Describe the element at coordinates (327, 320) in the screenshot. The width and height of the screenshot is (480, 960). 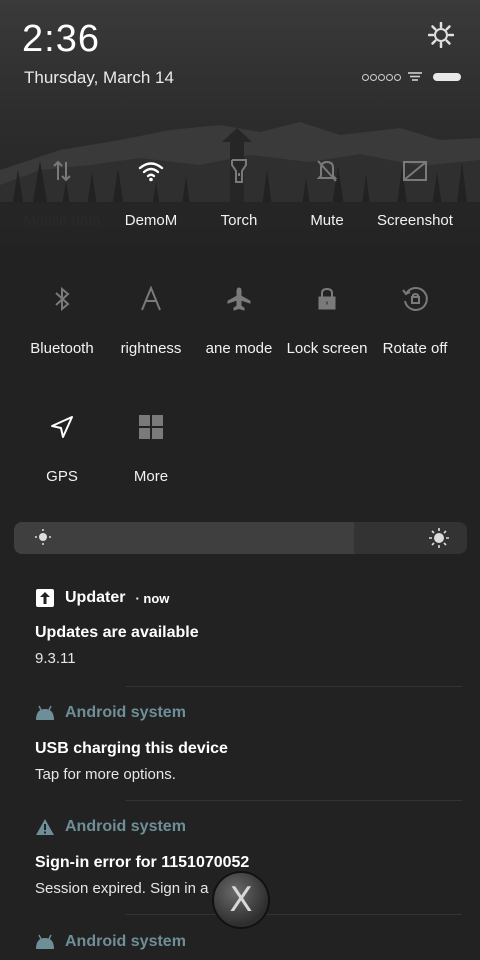
I see `tile-lock-screen: Lock screen` at that location.